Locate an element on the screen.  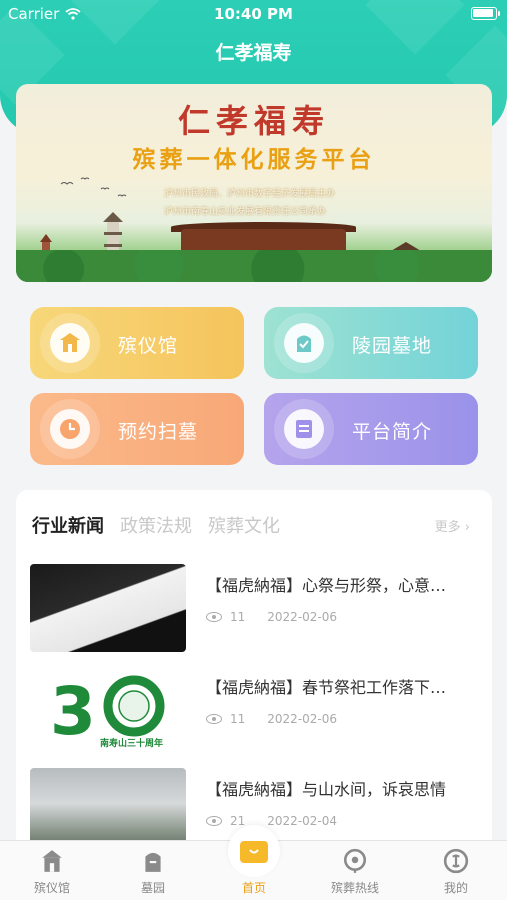
funeral-hall-label: 殡仪馆 is located at coordinates (148, 346).